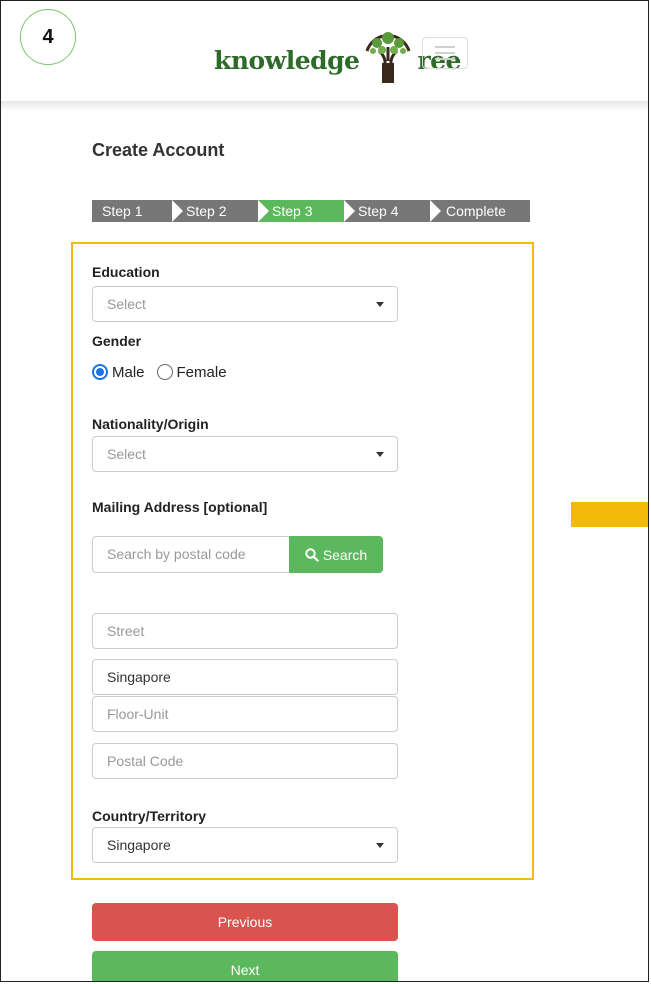  I want to click on postal-search-group: Search by postal code Search, so click(237, 554).